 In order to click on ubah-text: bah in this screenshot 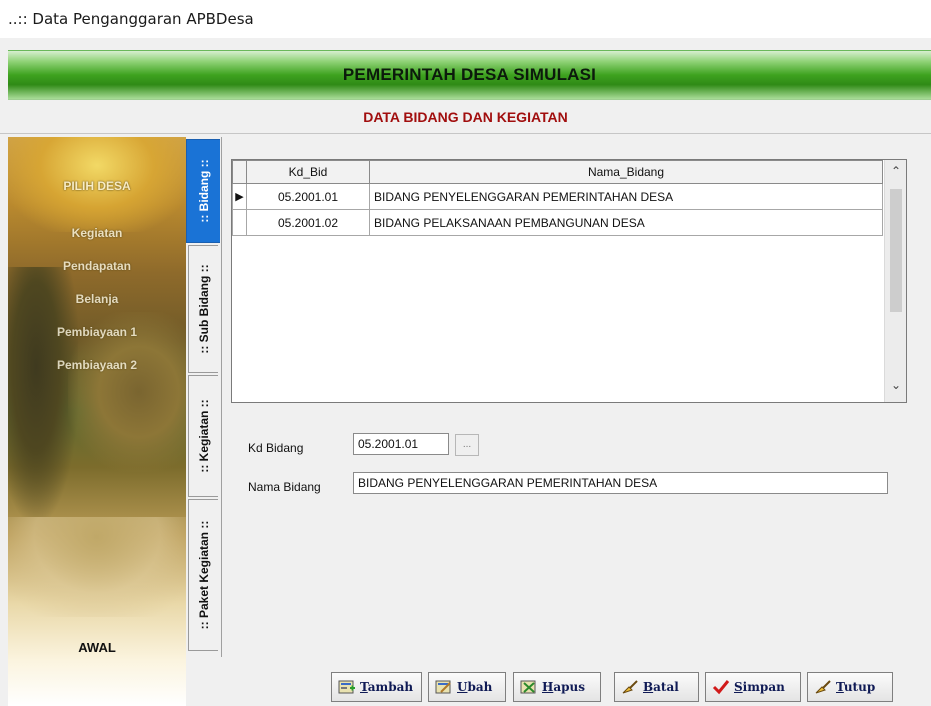, I will do `click(480, 687)`.